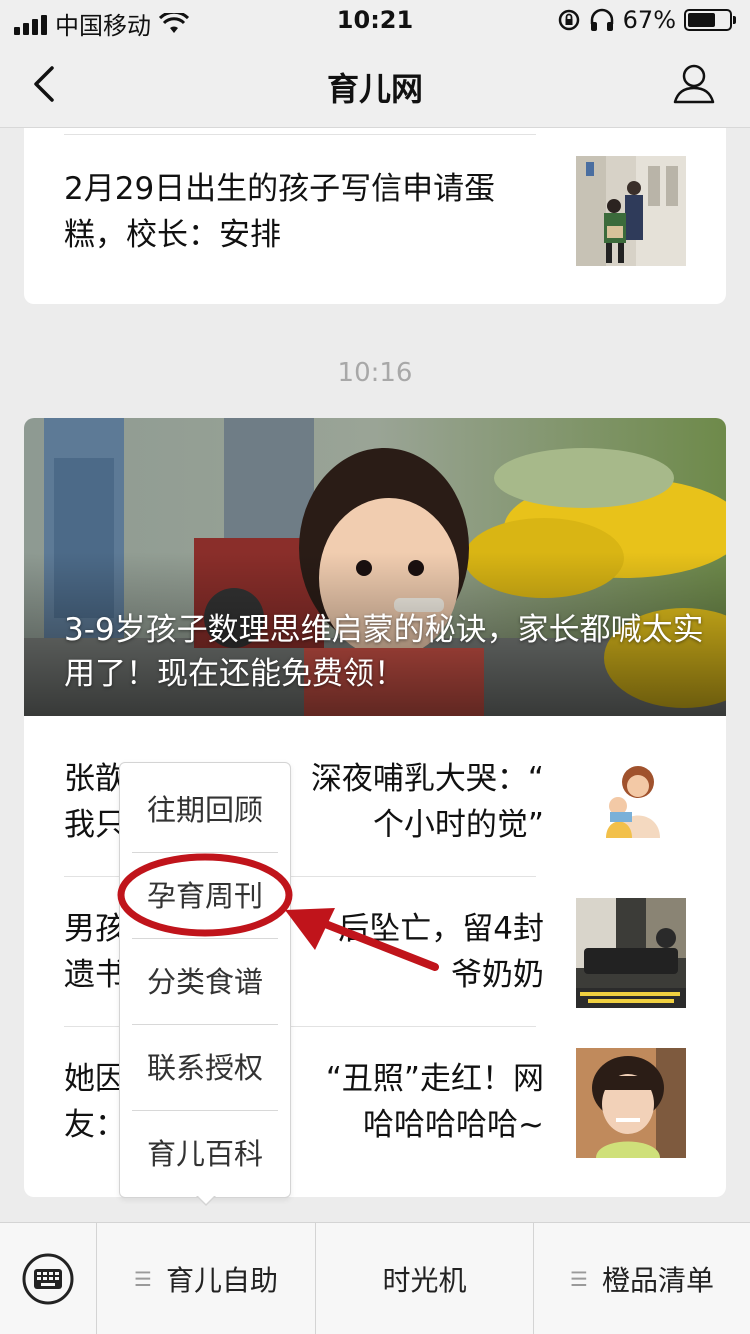 This screenshot has height=1334, width=750. I want to click on popup-menu: 往期回顾 孕育周刊 分类食谱 联系授权 育儿百科, so click(205, 980).